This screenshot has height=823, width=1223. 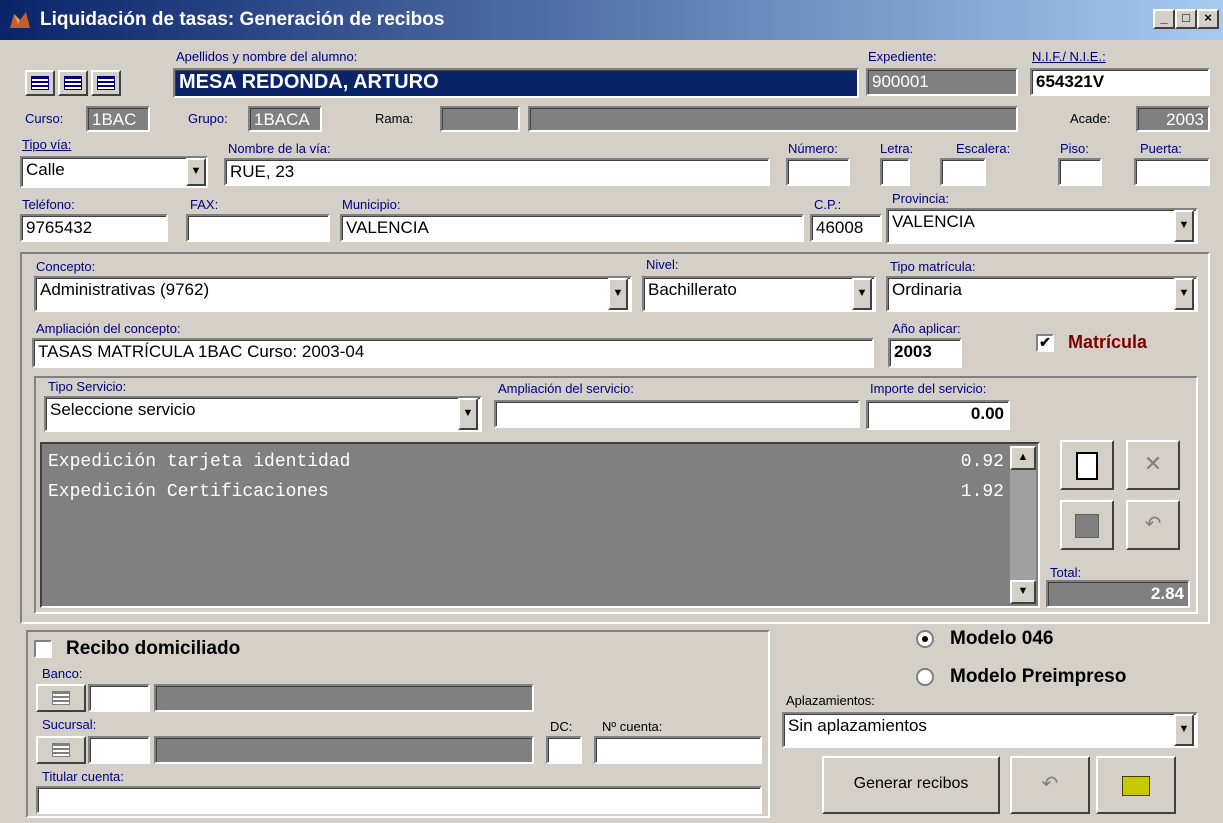 I want to click on list-item: Expedición Certificaciones 1.92, so click(x=526, y=494).